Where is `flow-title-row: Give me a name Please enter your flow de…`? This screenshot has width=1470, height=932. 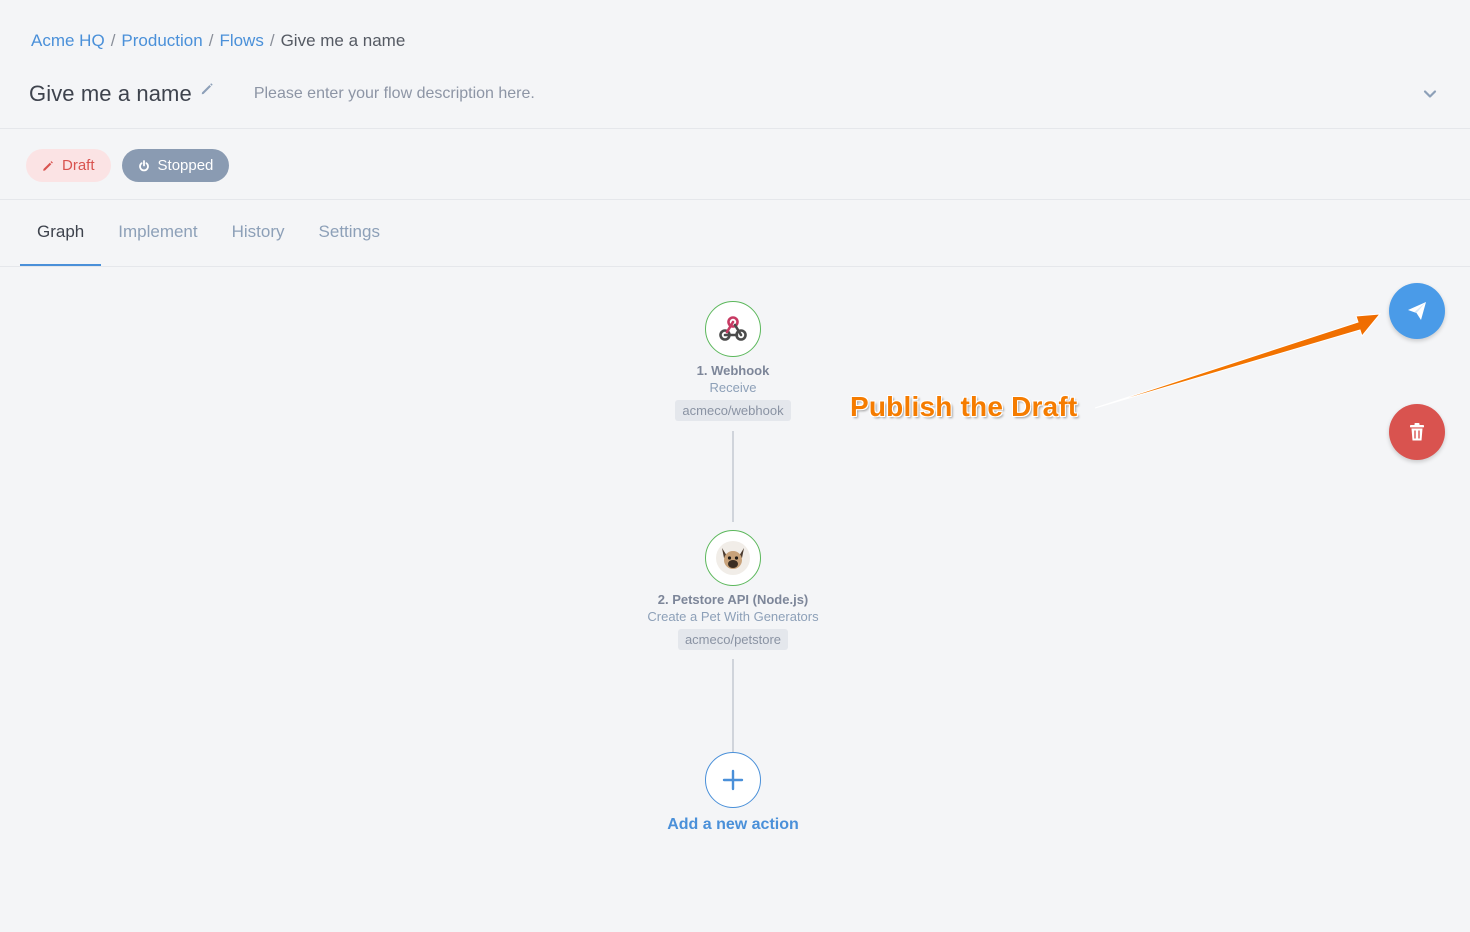 flow-title-row: Give me a name Please enter your flow de… is located at coordinates (735, 94).